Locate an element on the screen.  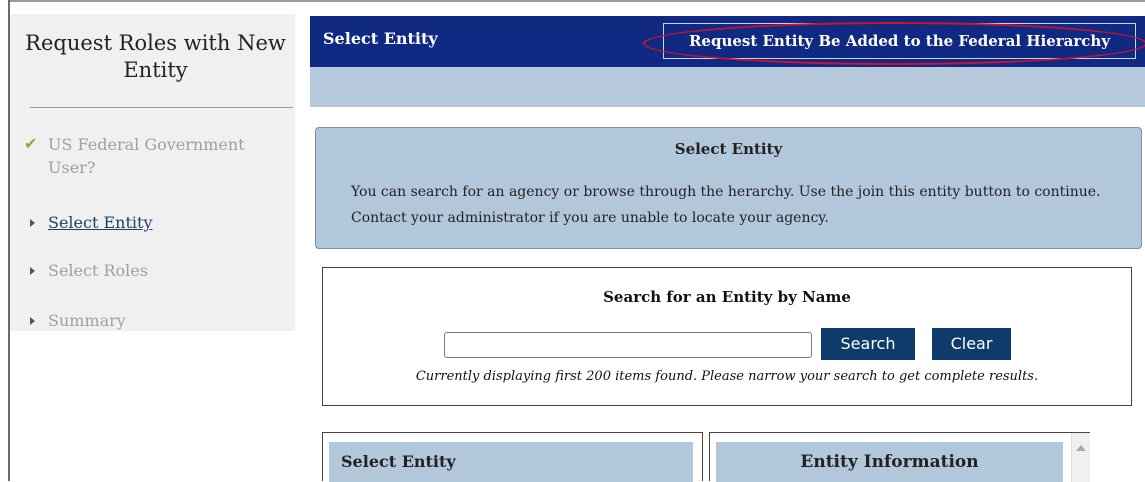
sidebar-item-federal-user: ✔ US Federal Government User? is located at coordinates (155, 158).